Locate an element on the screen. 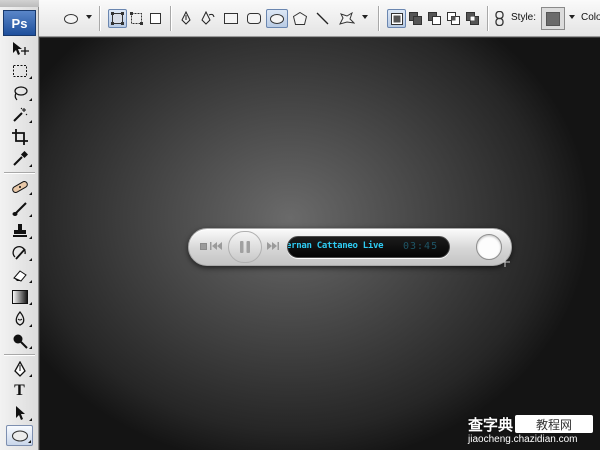 This screenshot has width=600, height=450. track-time: 03:45 is located at coordinates (421, 246).